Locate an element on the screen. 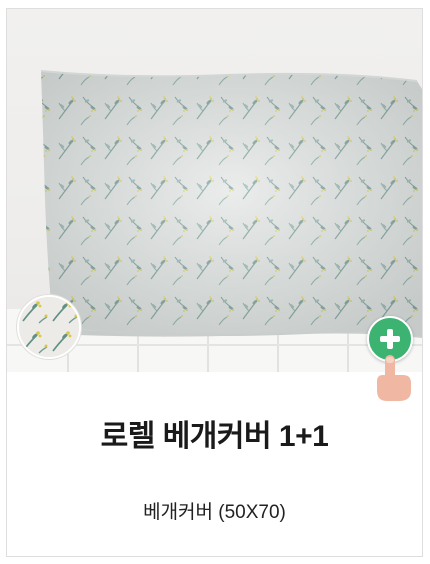 This screenshot has width=430, height=564. product-title: 로렐 베개커버 1+1 is located at coordinates (214, 436).